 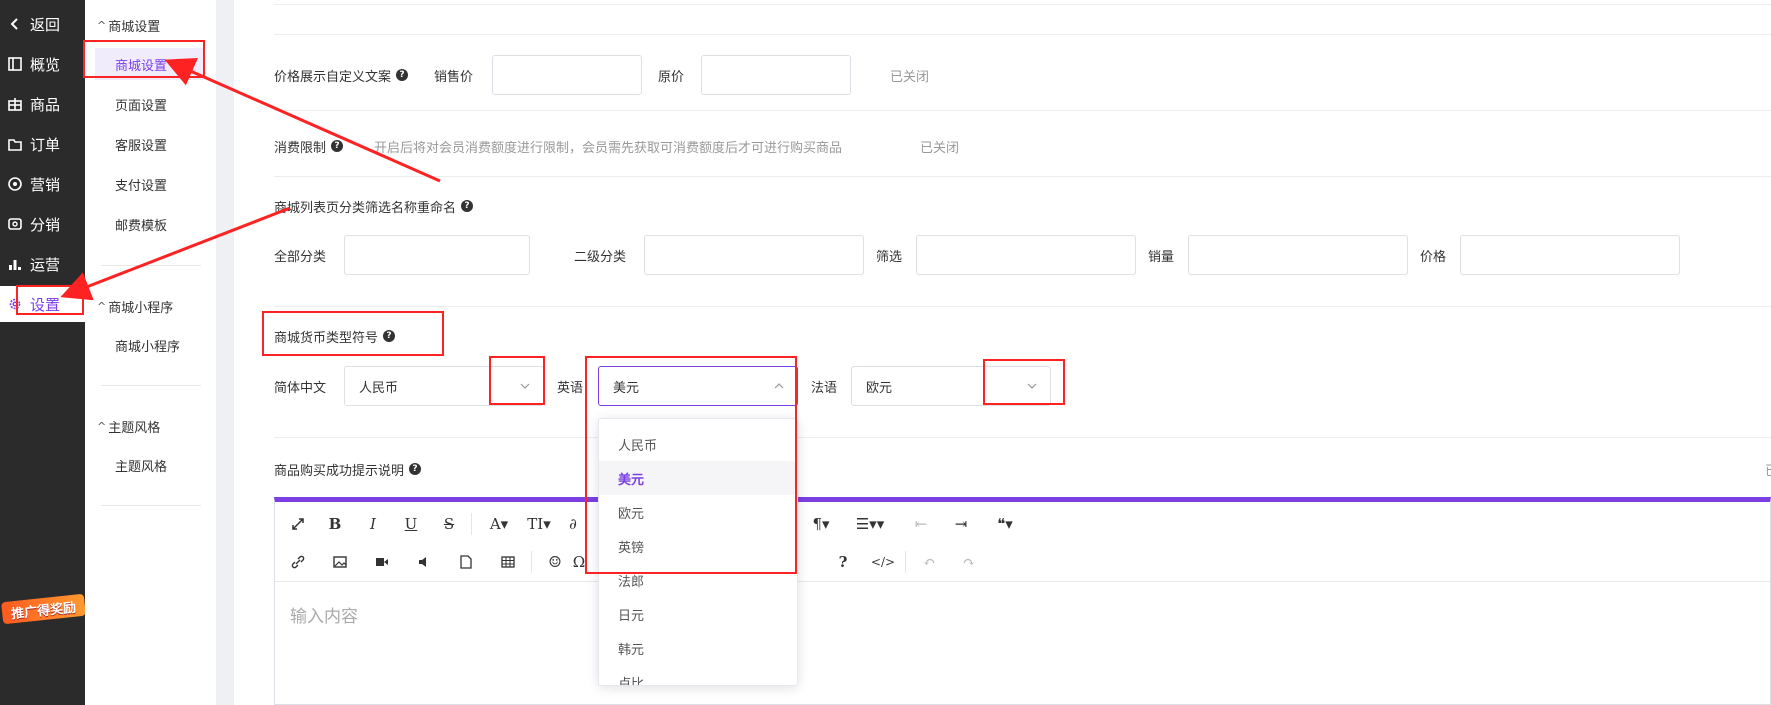 I want to click on nav-item-settings: 设置, so click(x=42, y=304).